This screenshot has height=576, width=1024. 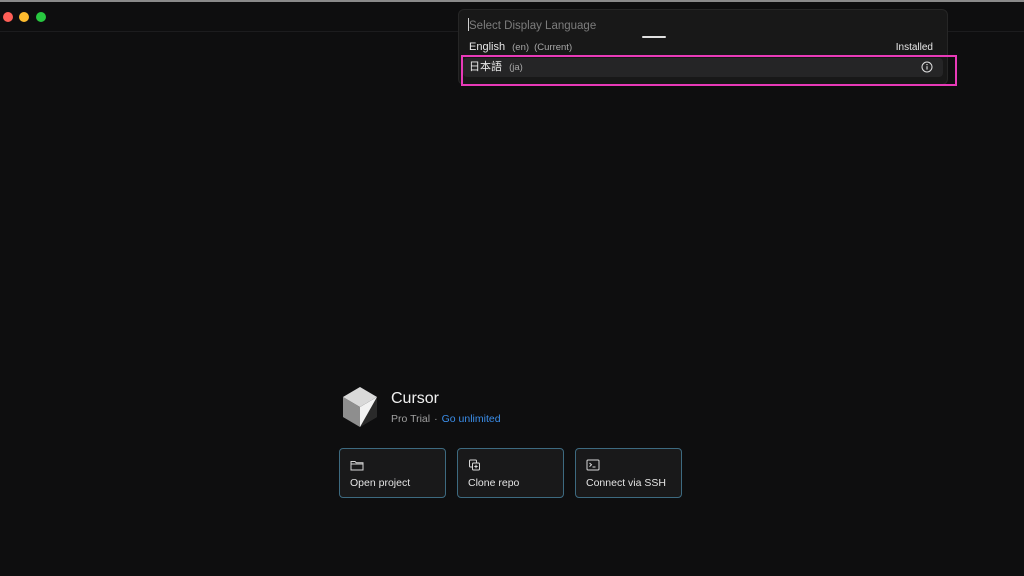 What do you see at coordinates (41, 17) in the screenshot?
I see `maximize-window-button` at bounding box center [41, 17].